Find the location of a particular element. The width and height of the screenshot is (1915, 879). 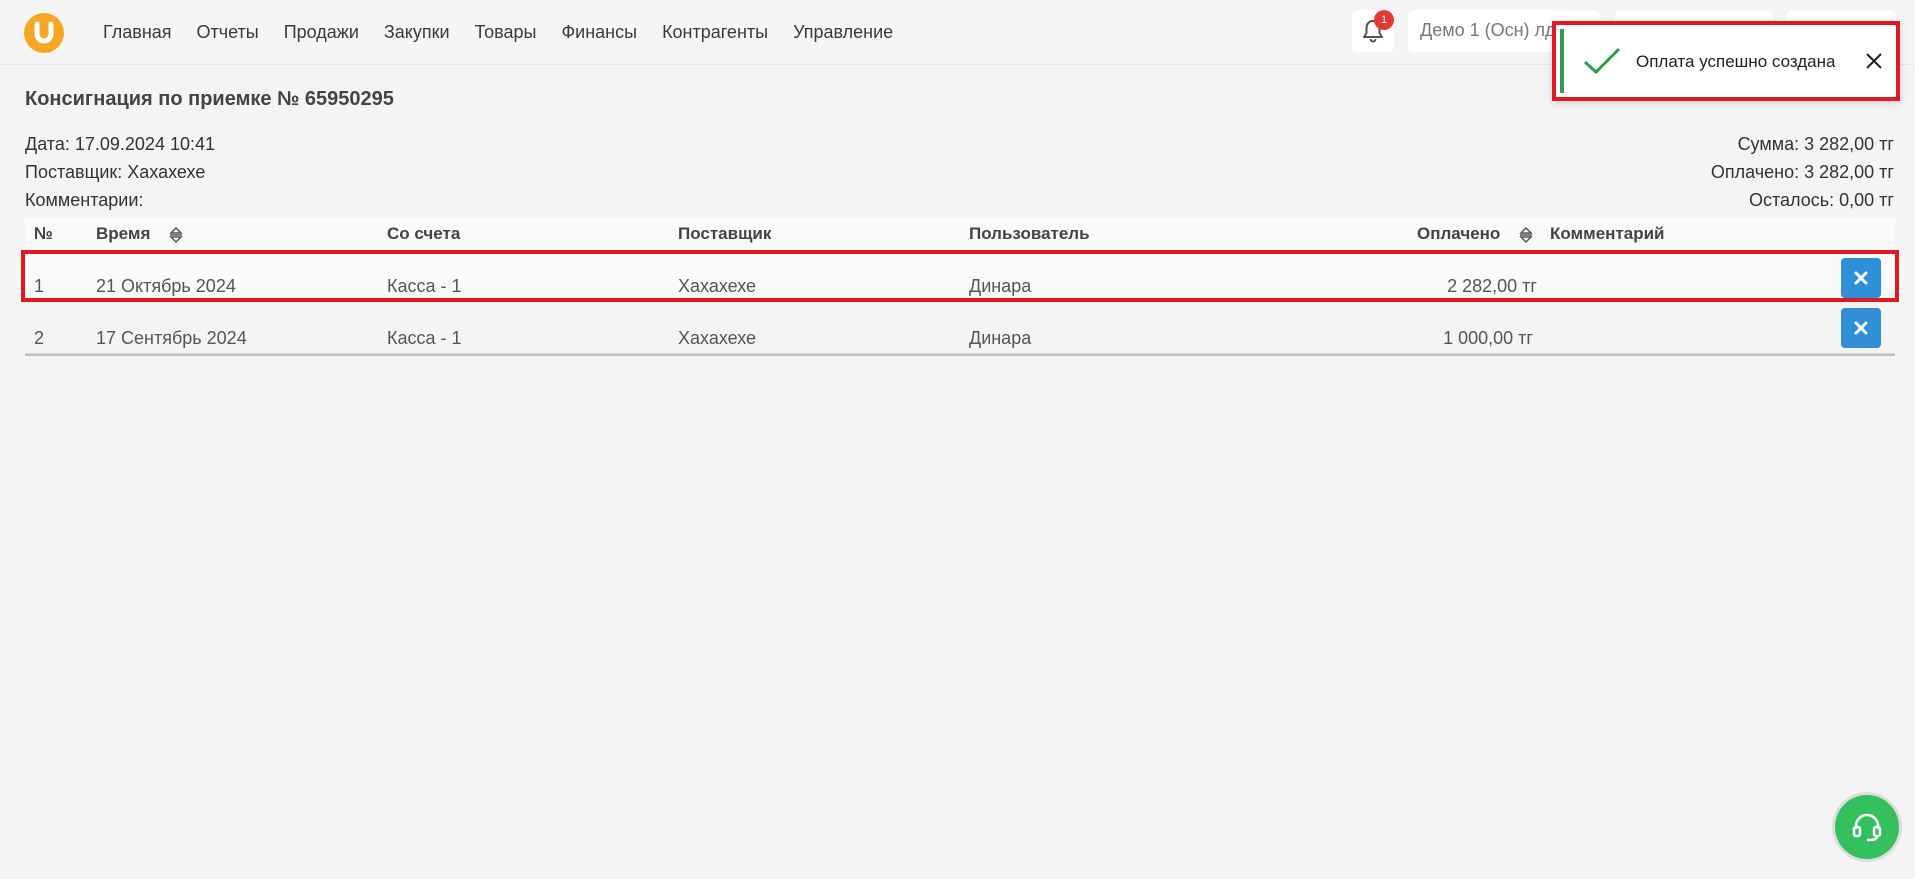

nav-item-management: Управление is located at coordinates (843, 32).